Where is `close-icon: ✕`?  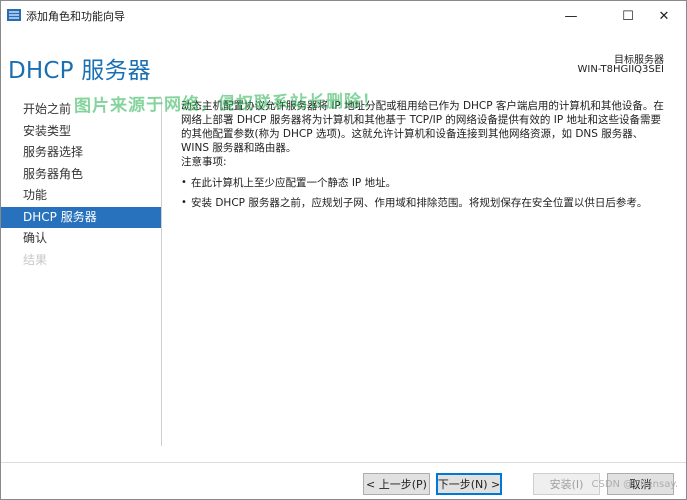 close-icon: ✕ is located at coordinates (664, 16).